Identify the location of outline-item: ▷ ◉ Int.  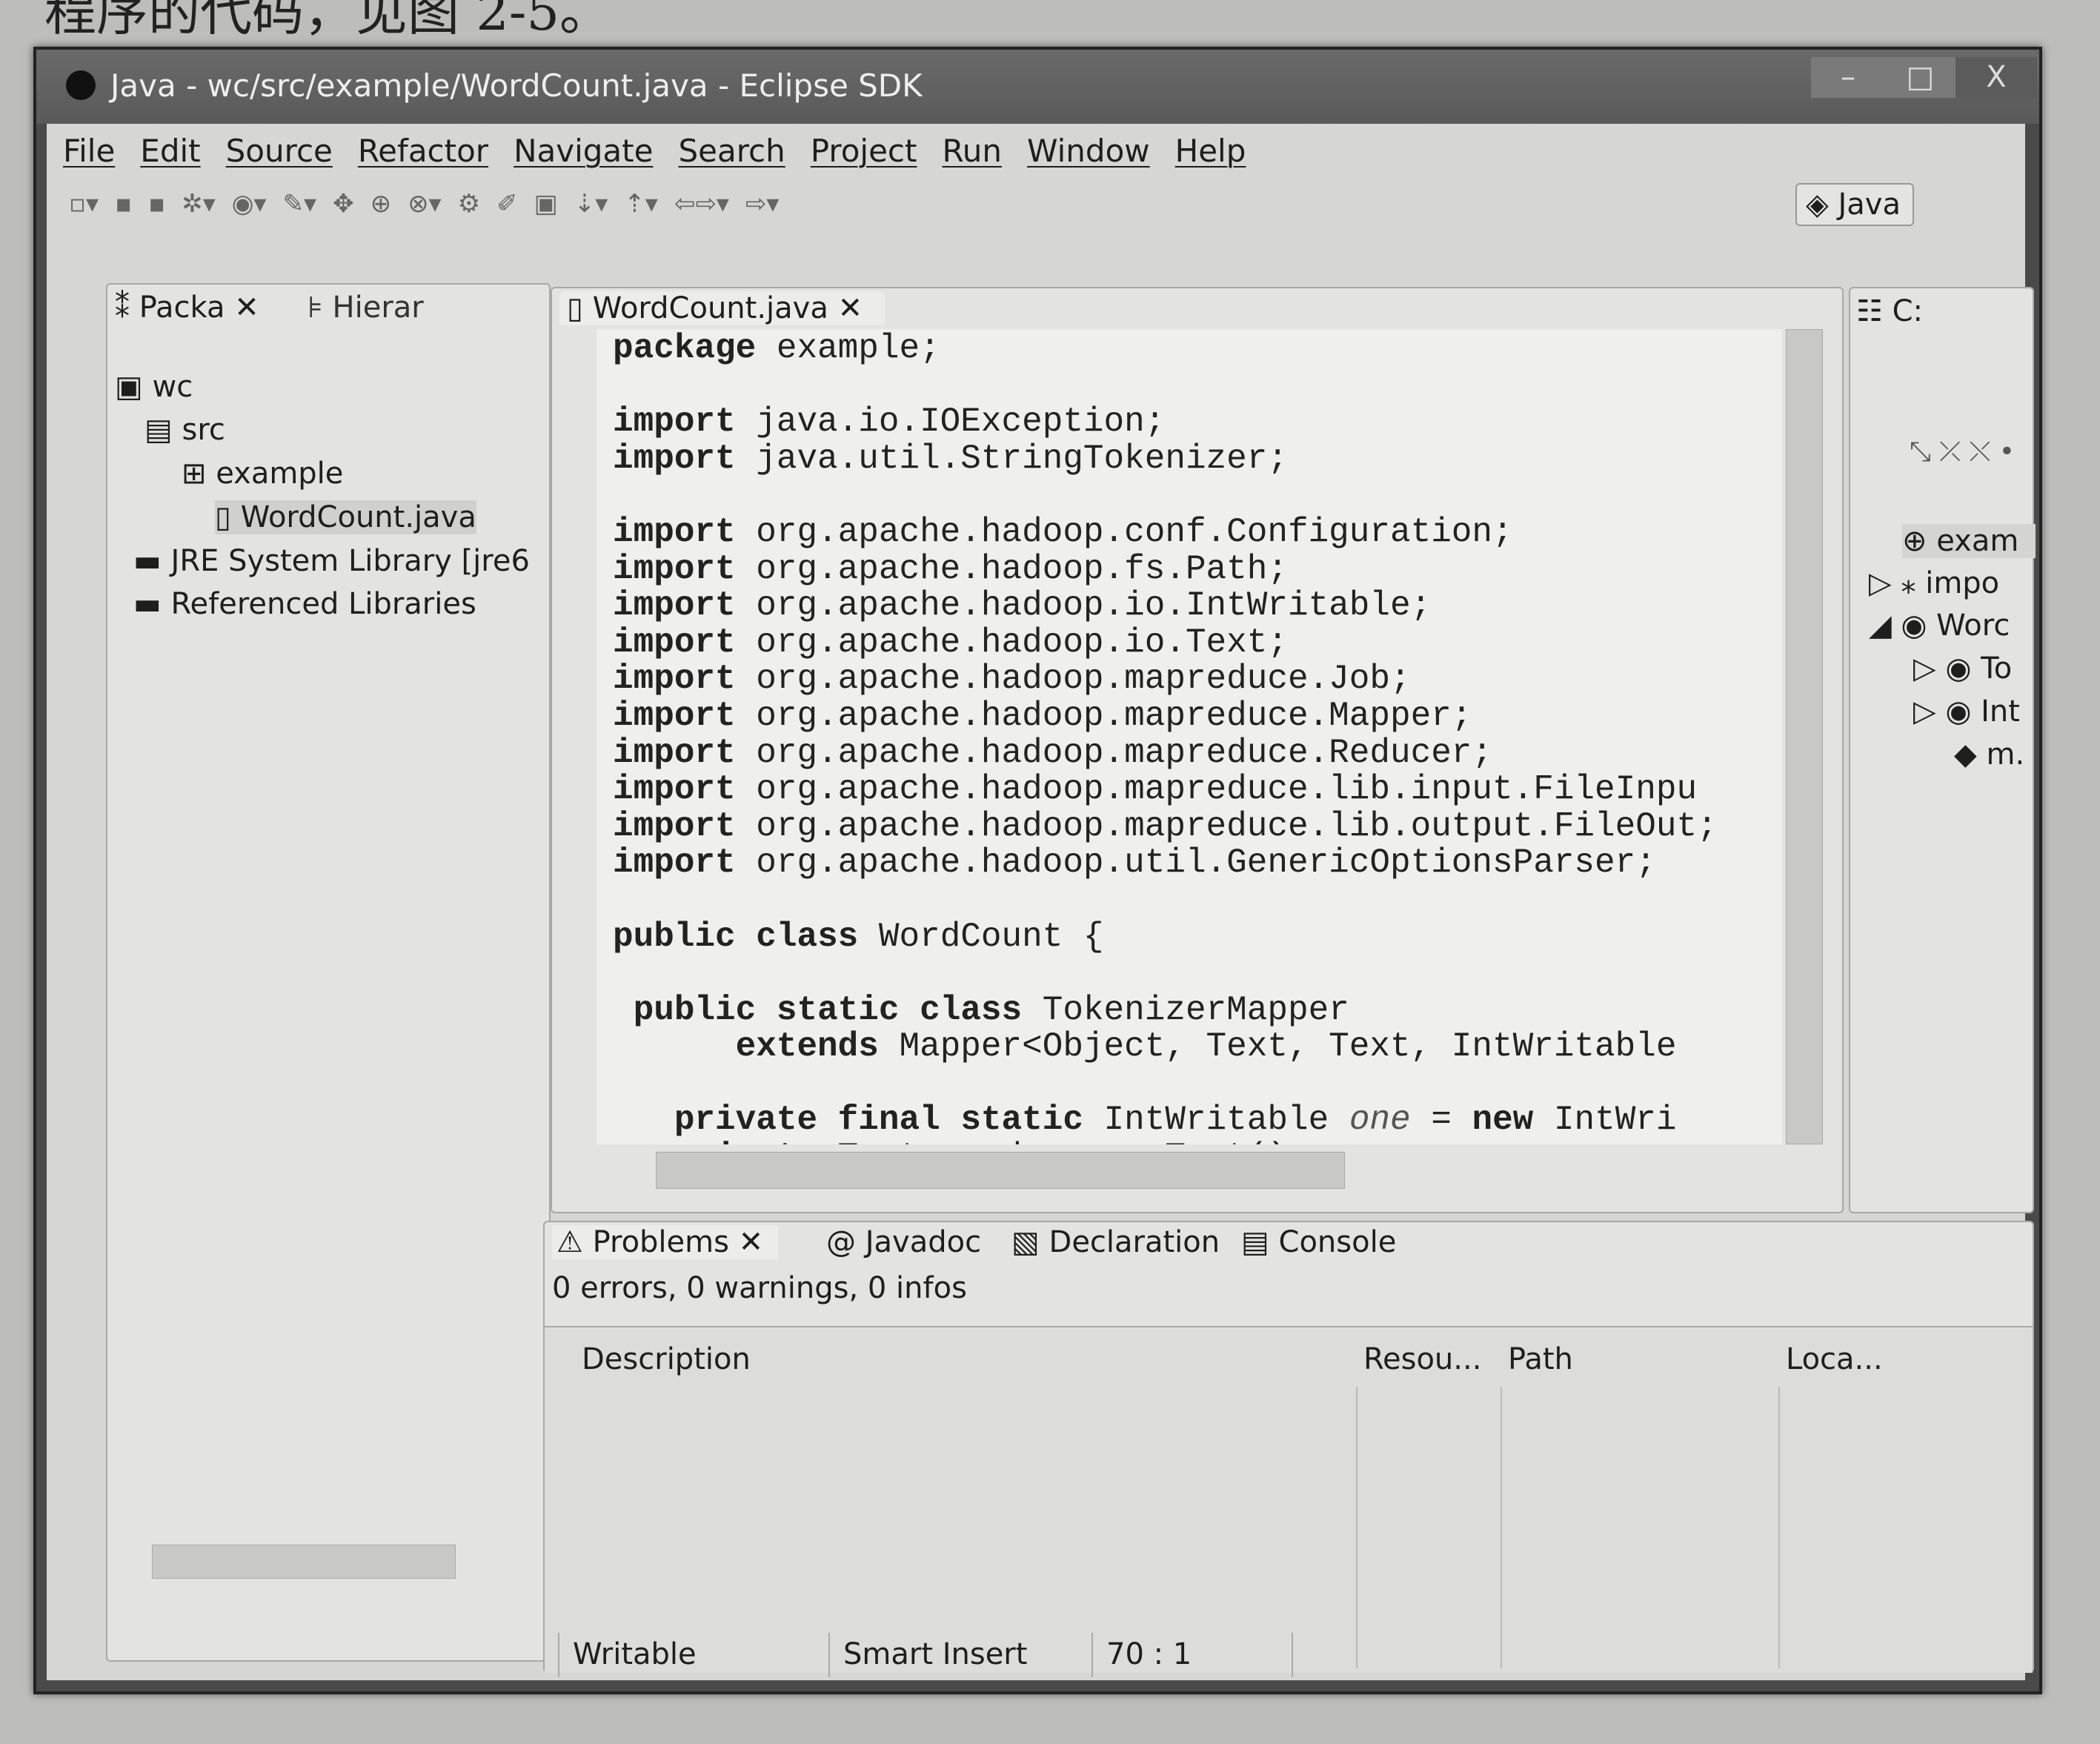
(1966, 711).